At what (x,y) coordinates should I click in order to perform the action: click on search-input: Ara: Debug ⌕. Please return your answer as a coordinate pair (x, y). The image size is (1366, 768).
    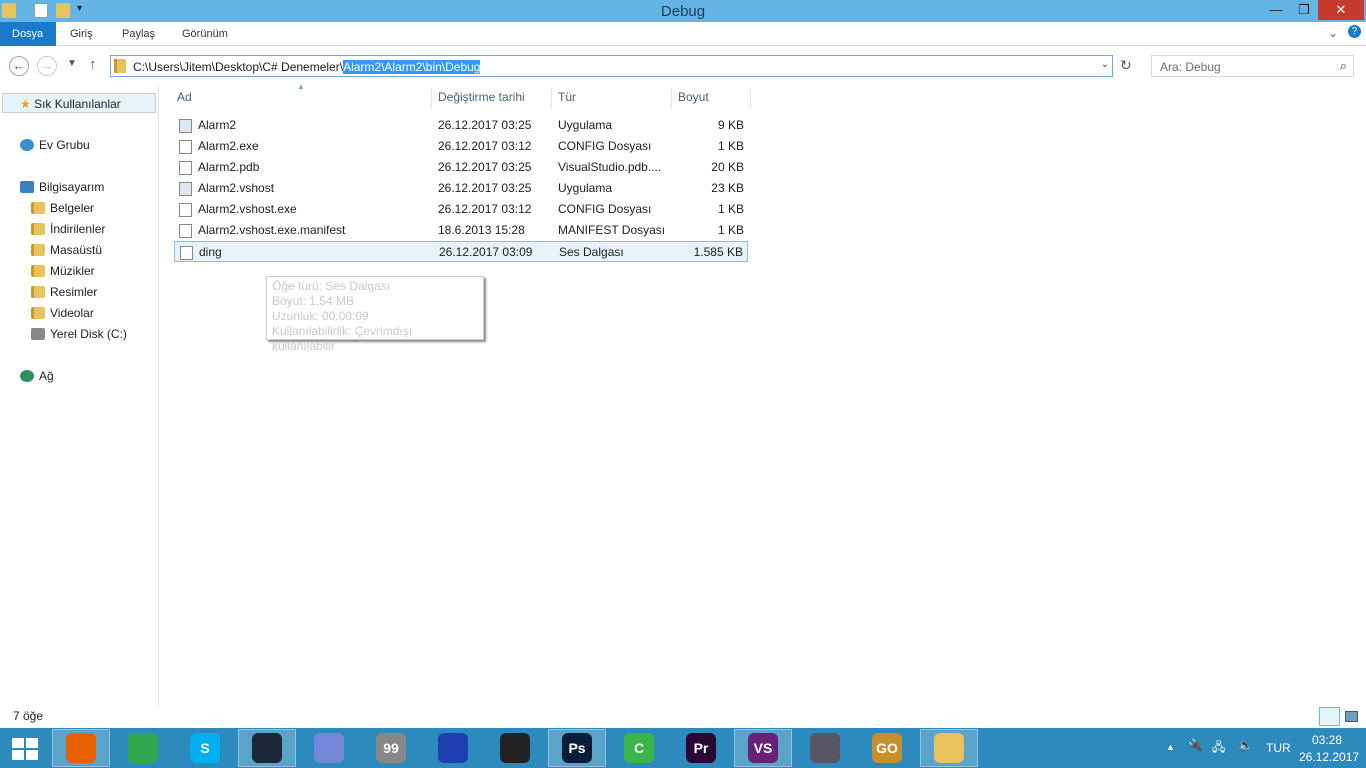
    Looking at the image, I should click on (1252, 66).